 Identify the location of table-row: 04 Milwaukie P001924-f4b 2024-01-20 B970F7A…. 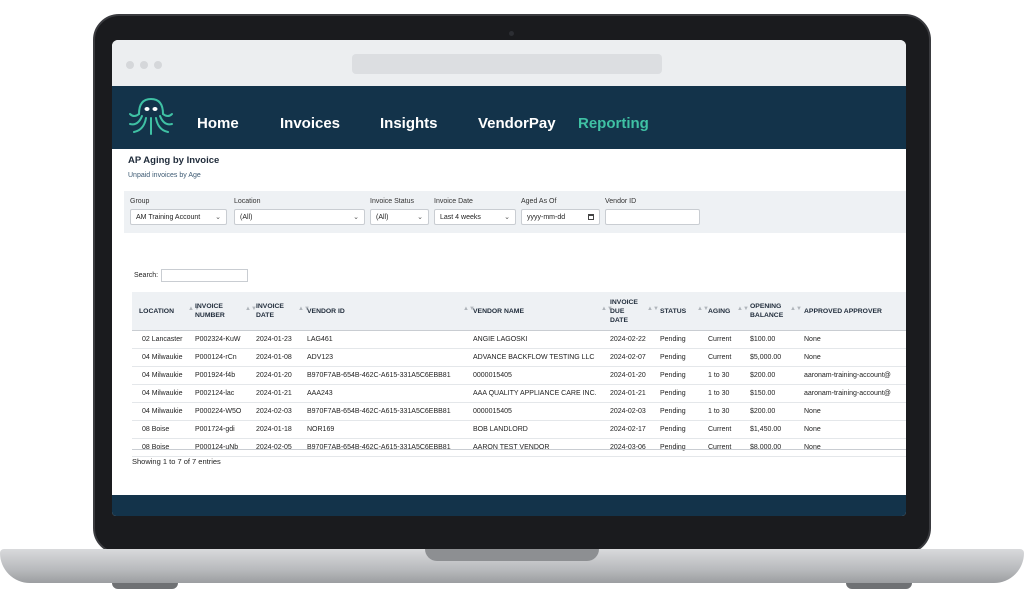
(519, 376).